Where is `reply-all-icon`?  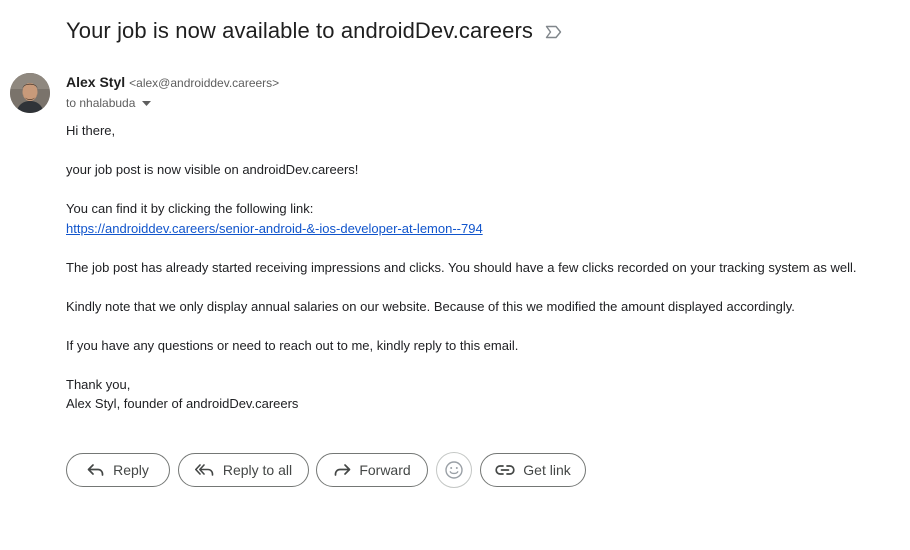
reply-all-icon is located at coordinates (204, 470).